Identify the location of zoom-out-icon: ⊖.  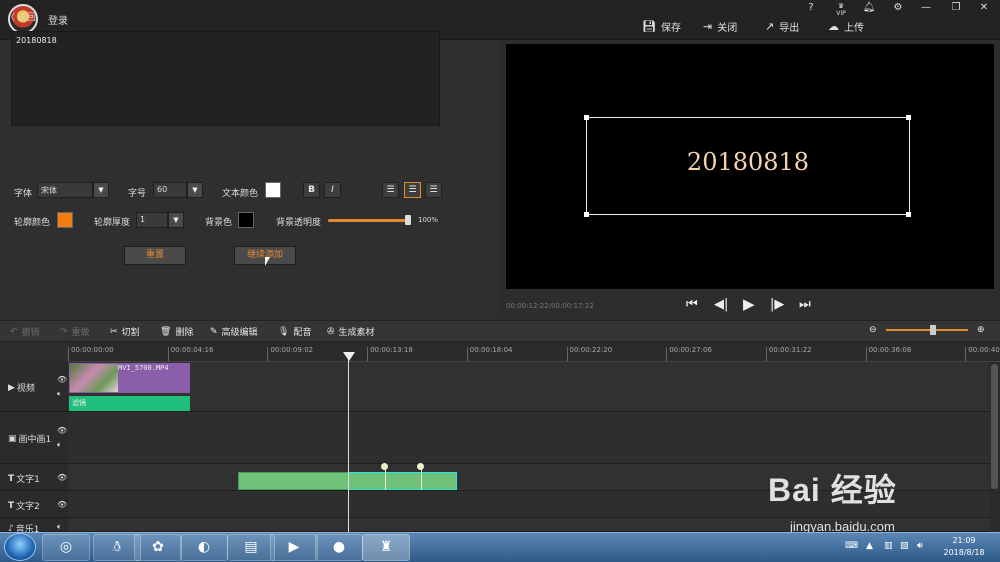
(873, 330).